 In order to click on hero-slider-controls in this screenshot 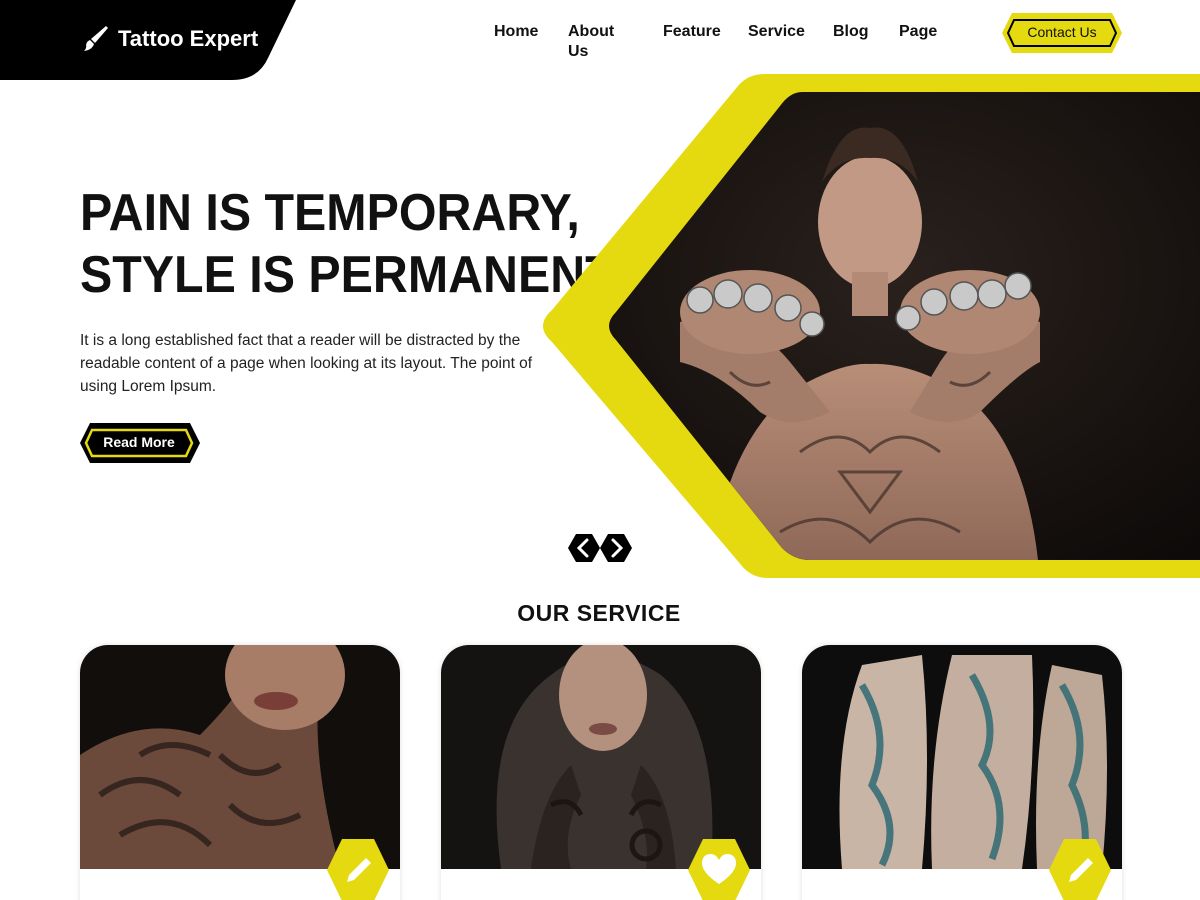, I will do `click(601, 548)`.